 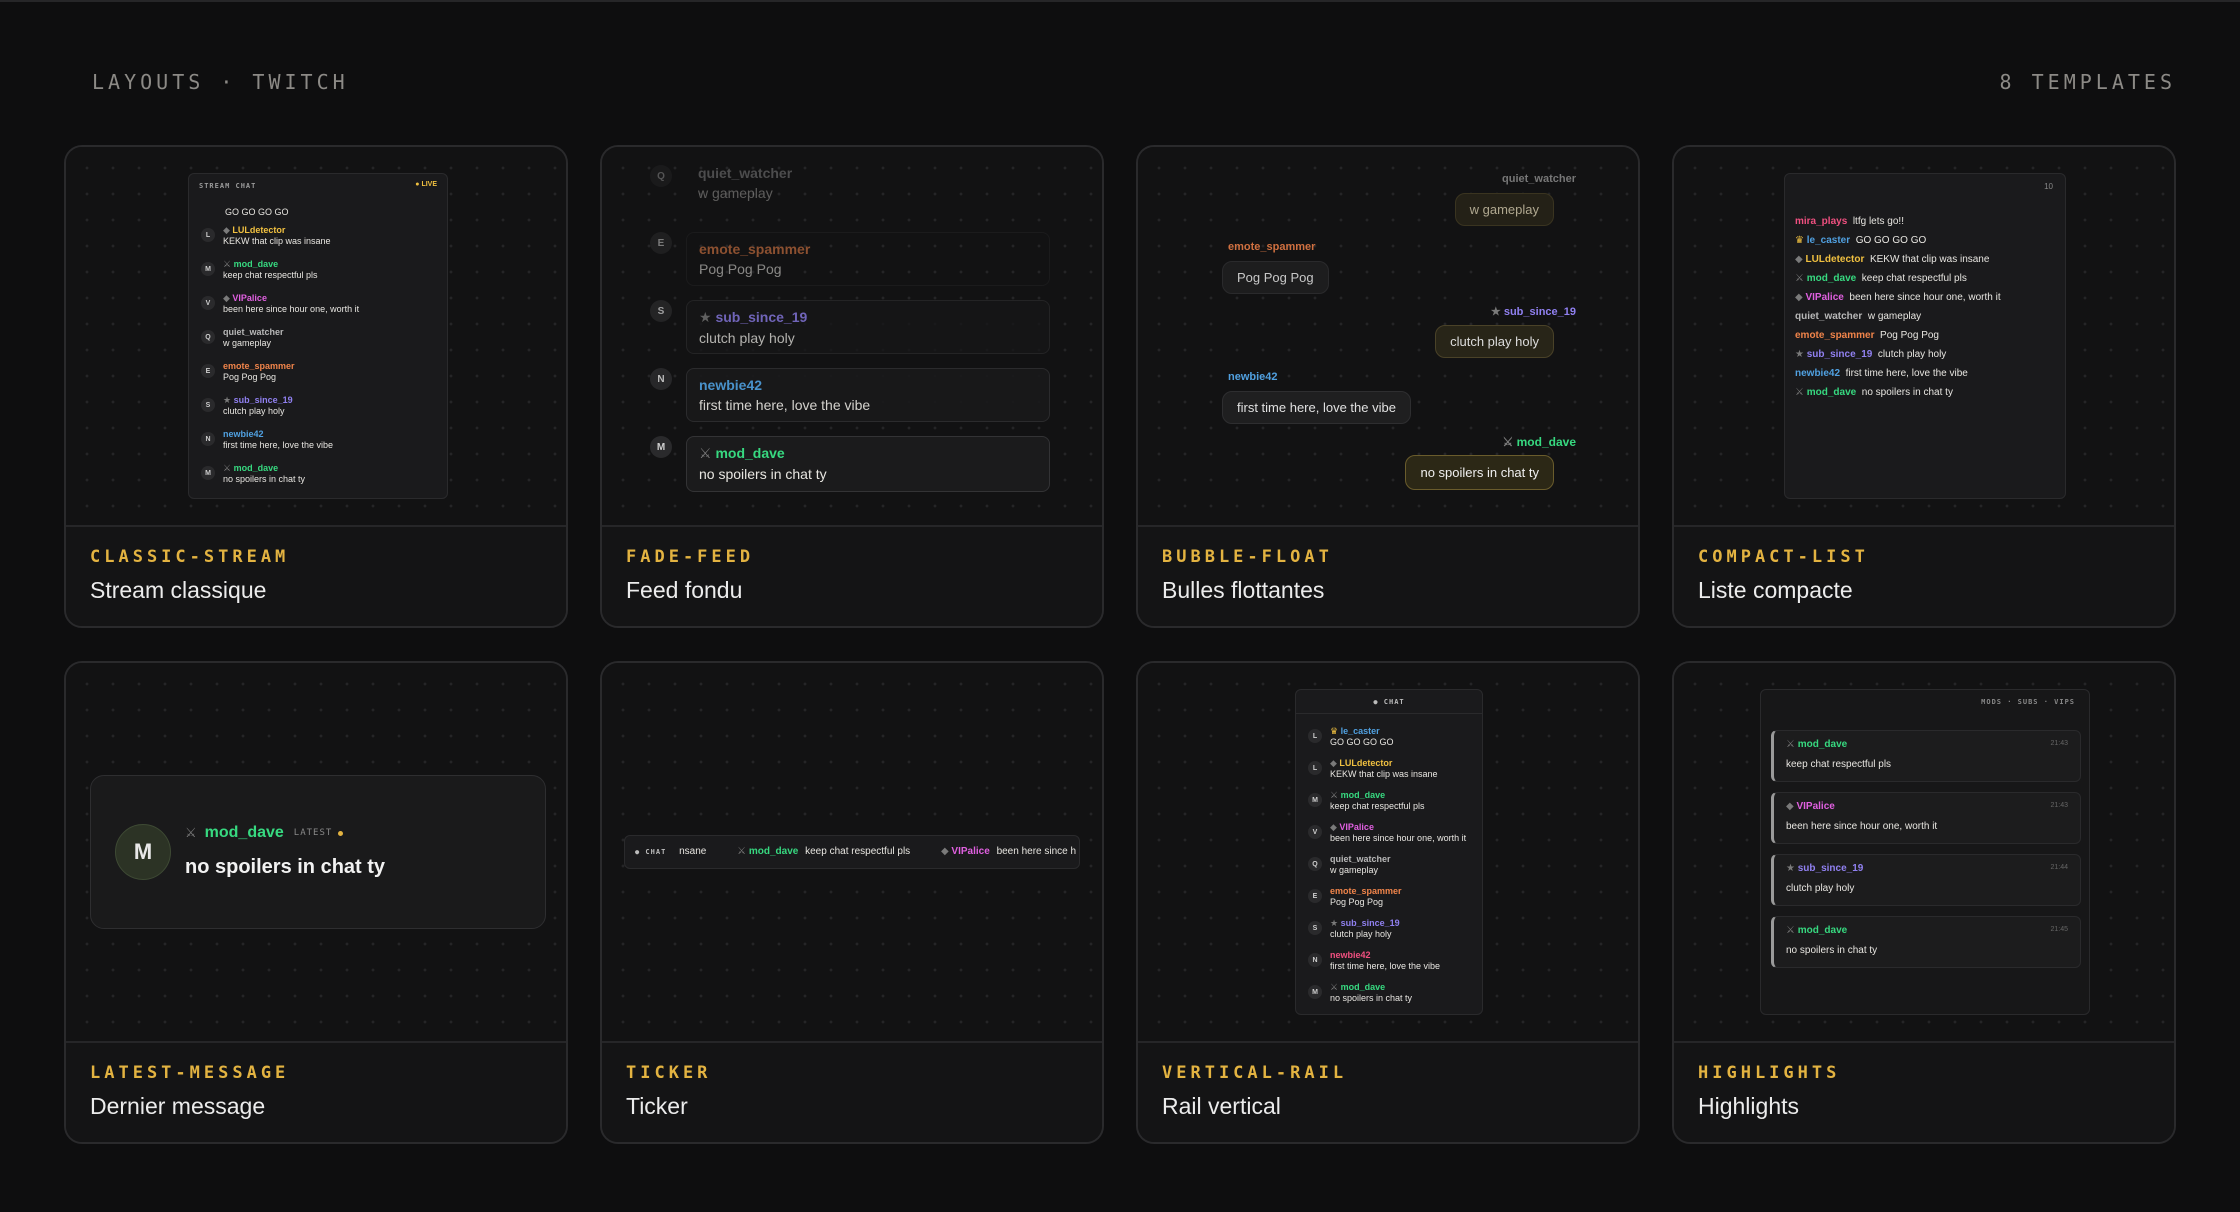 What do you see at coordinates (1924, 1091) in the screenshot?
I see `card-footer: HIGHLIGHTS Highlights` at bounding box center [1924, 1091].